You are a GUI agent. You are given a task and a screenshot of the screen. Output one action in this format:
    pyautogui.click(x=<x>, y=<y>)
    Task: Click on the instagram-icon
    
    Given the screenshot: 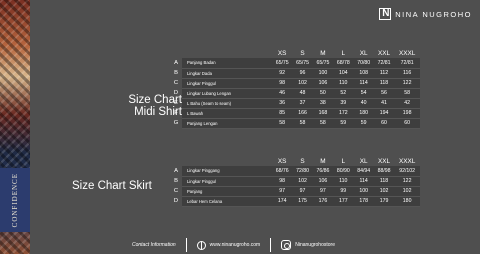 What is the action you would take?
    pyautogui.click(x=286, y=245)
    